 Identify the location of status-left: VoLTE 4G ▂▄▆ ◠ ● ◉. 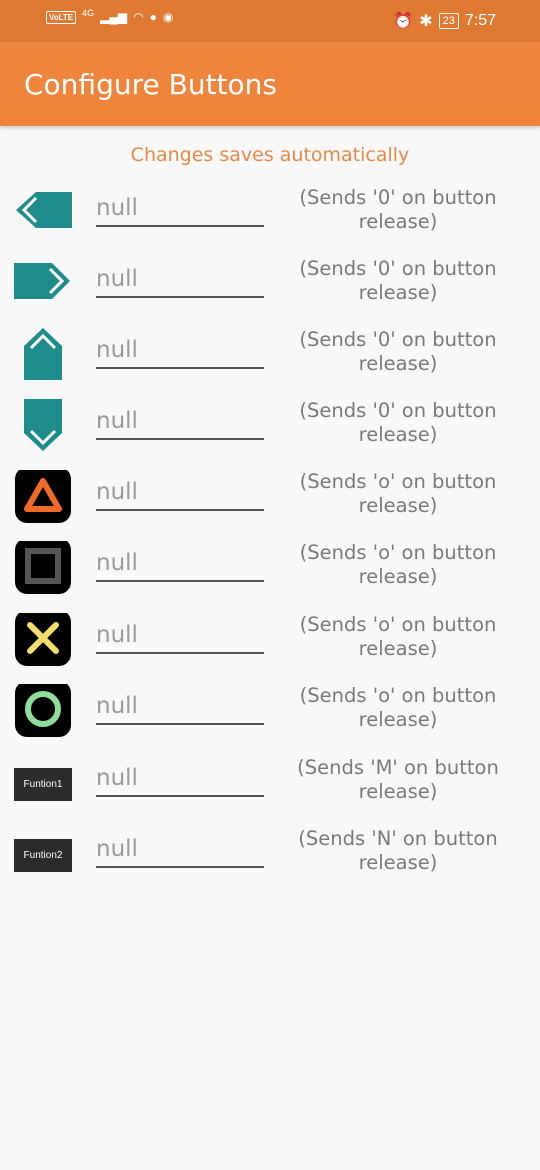
(110, 16).